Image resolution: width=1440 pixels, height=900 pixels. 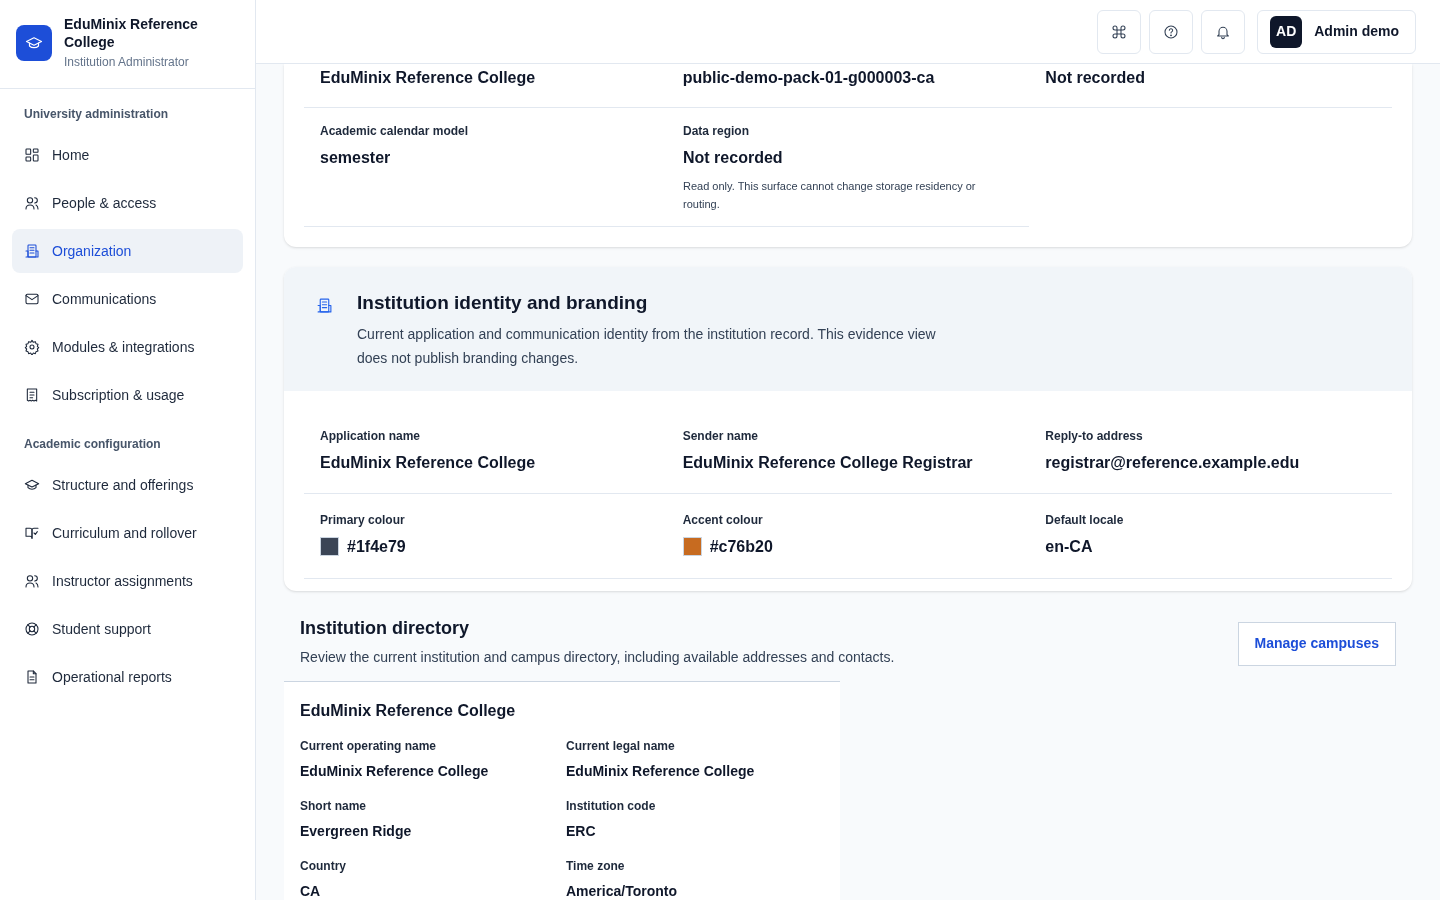 What do you see at coordinates (127, 677) in the screenshot?
I see `nav-item: Operational reports` at bounding box center [127, 677].